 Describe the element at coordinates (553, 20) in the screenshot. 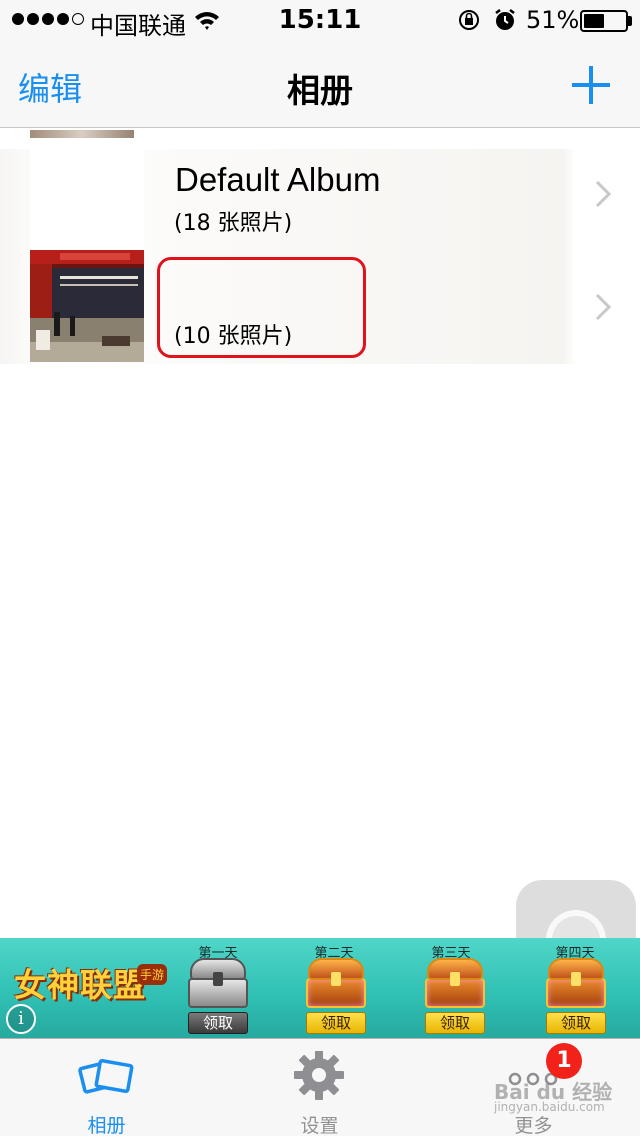

I see `battery-percent: 51%` at that location.